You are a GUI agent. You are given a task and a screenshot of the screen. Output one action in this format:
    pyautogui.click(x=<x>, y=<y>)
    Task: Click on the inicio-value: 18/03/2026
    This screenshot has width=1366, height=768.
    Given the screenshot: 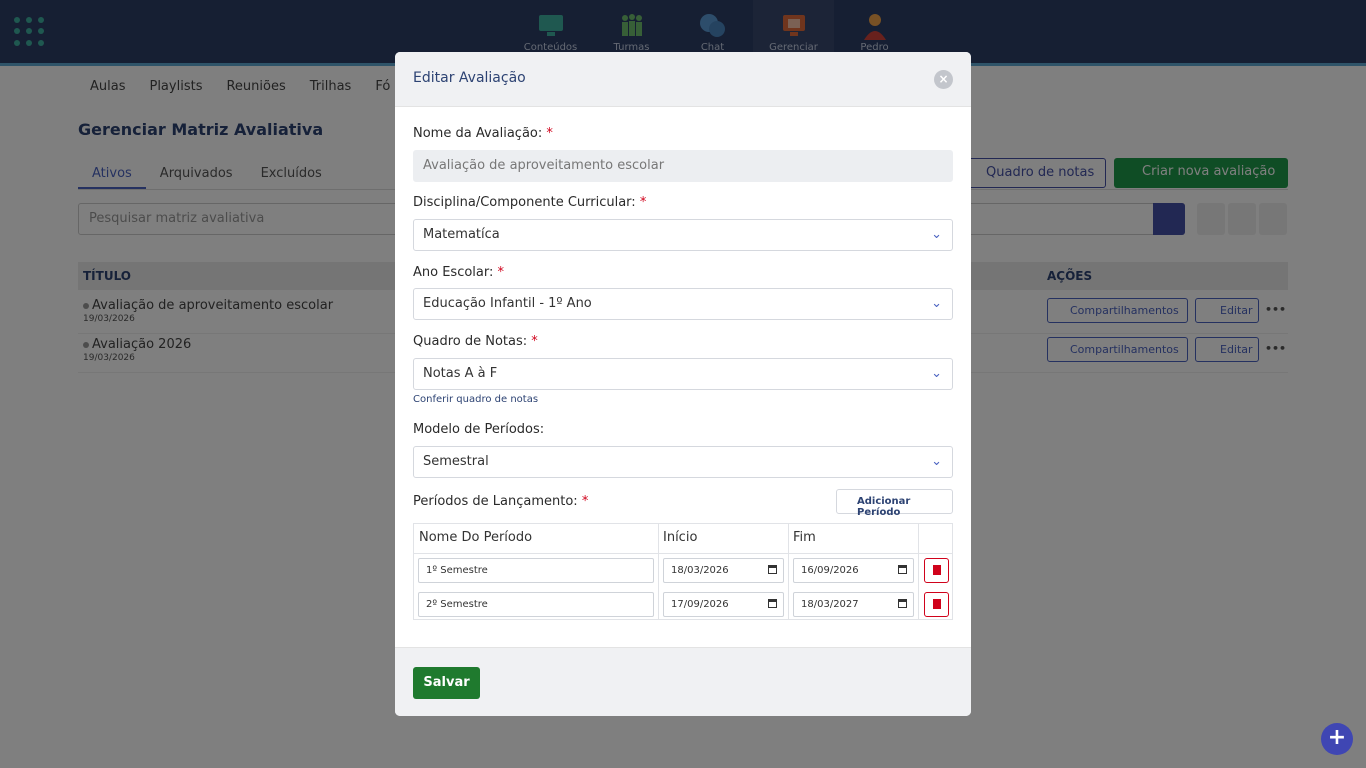 What is the action you would take?
    pyautogui.click(x=700, y=570)
    